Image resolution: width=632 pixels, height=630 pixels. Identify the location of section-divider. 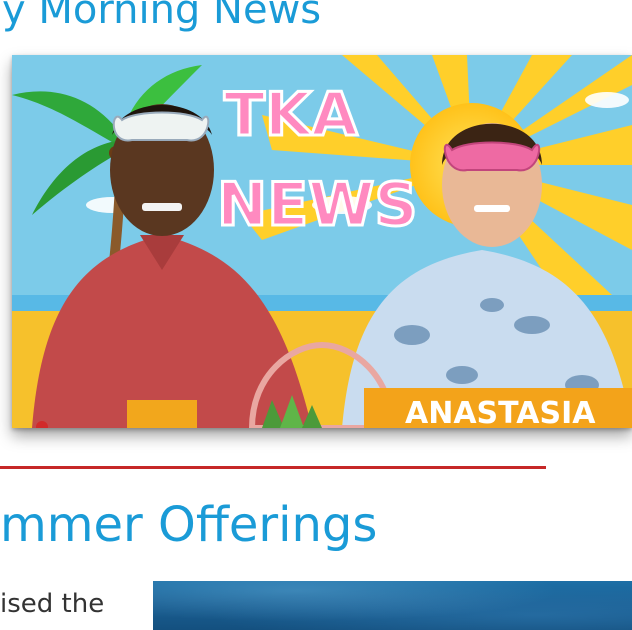
(273, 467).